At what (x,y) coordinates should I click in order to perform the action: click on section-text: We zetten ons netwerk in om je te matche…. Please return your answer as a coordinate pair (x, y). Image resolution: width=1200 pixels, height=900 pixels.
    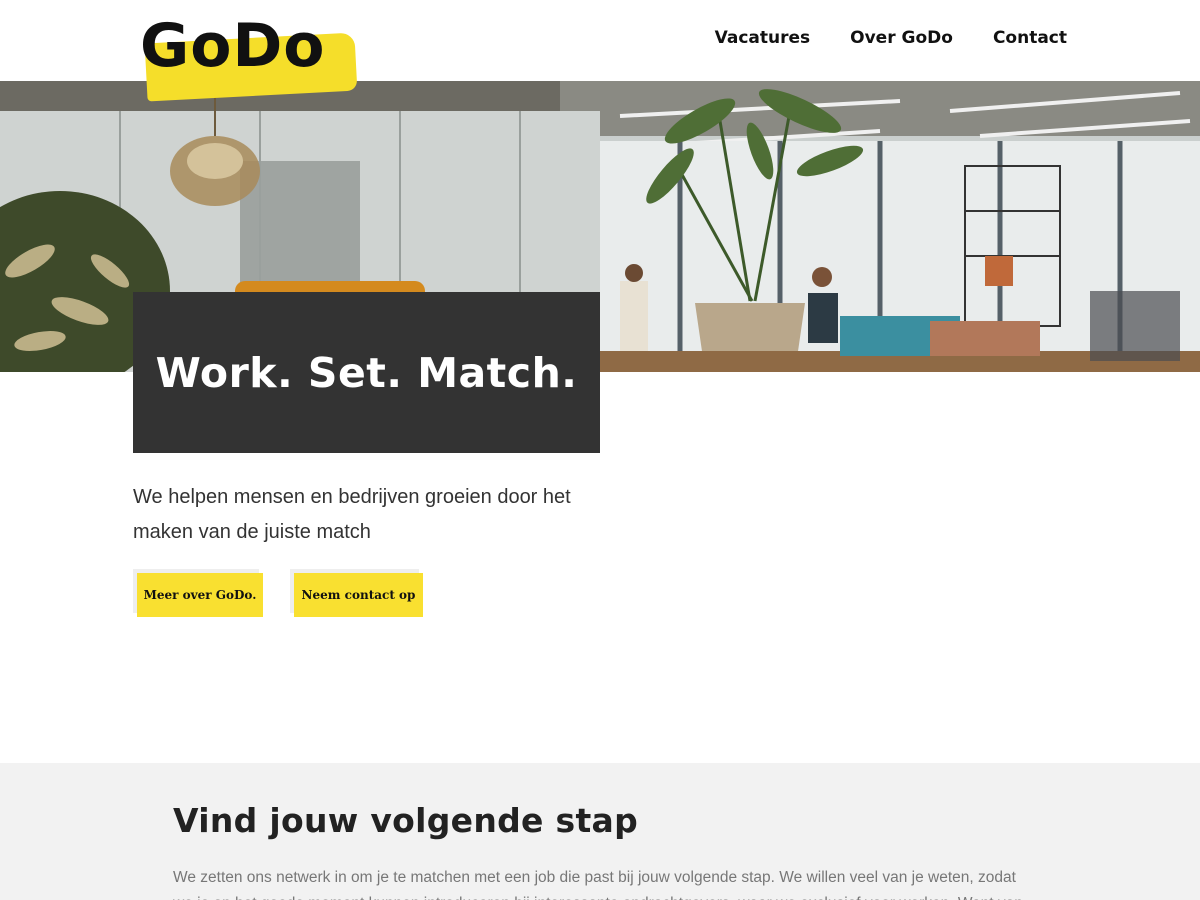
    Looking at the image, I should click on (598, 884).